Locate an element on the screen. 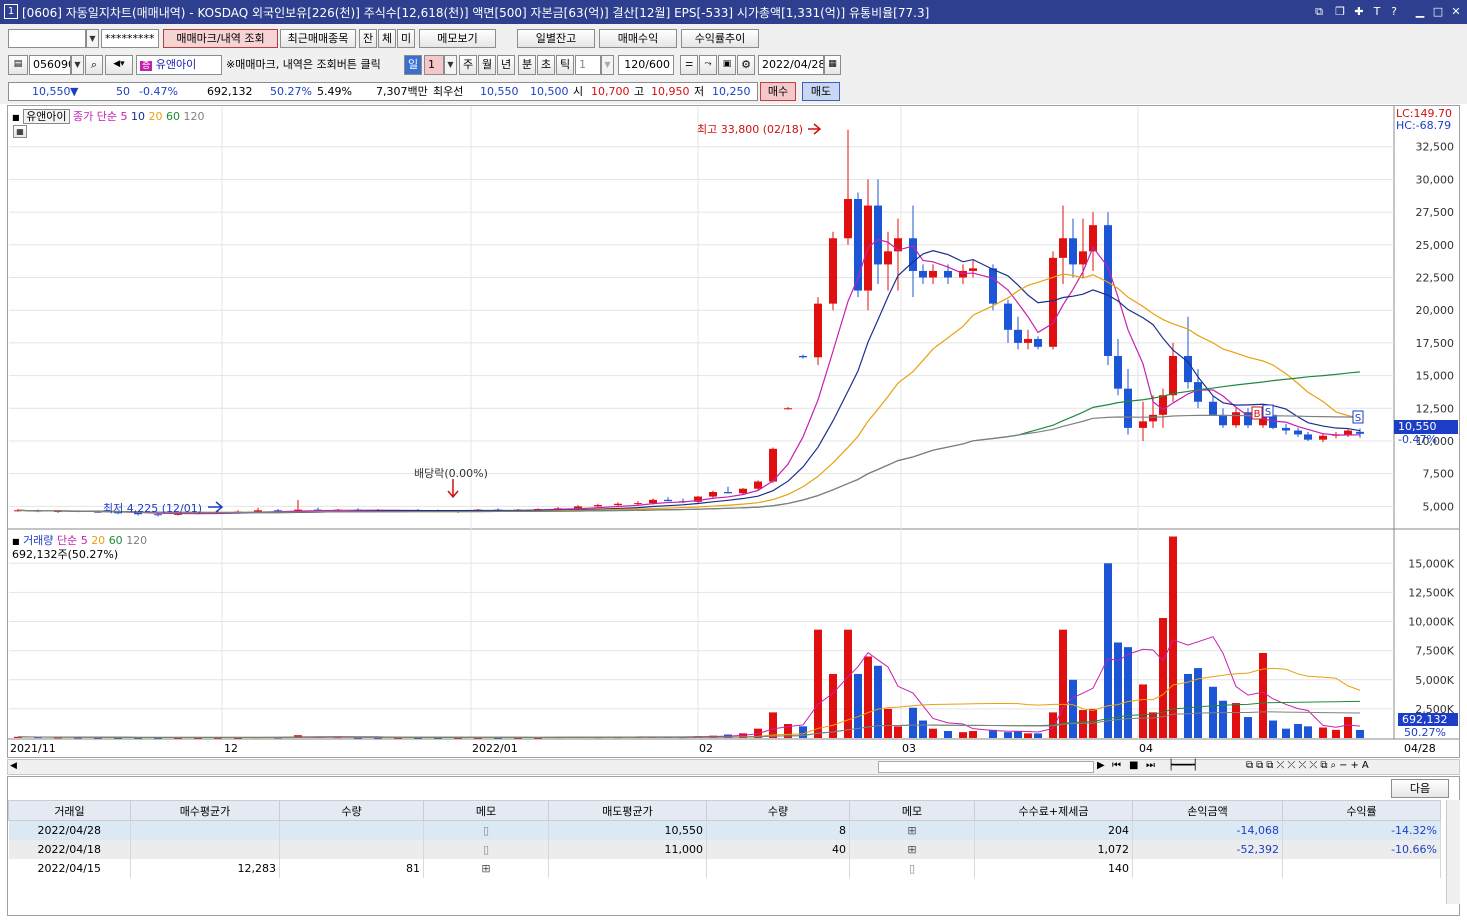  tick-num-input: 1 is located at coordinates (588, 65).